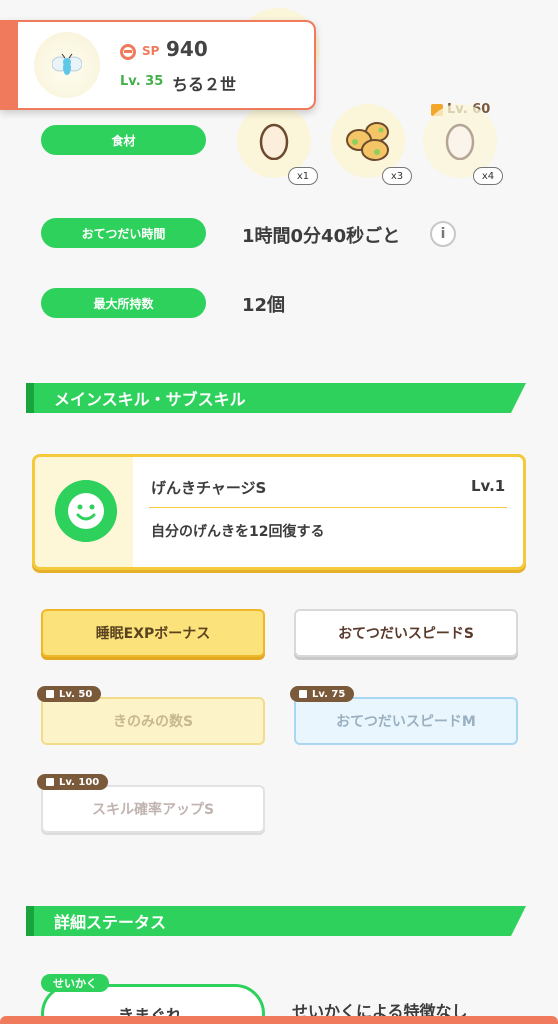  What do you see at coordinates (110, 922) in the screenshot?
I see `details-section-title: 詳細ステータス` at bounding box center [110, 922].